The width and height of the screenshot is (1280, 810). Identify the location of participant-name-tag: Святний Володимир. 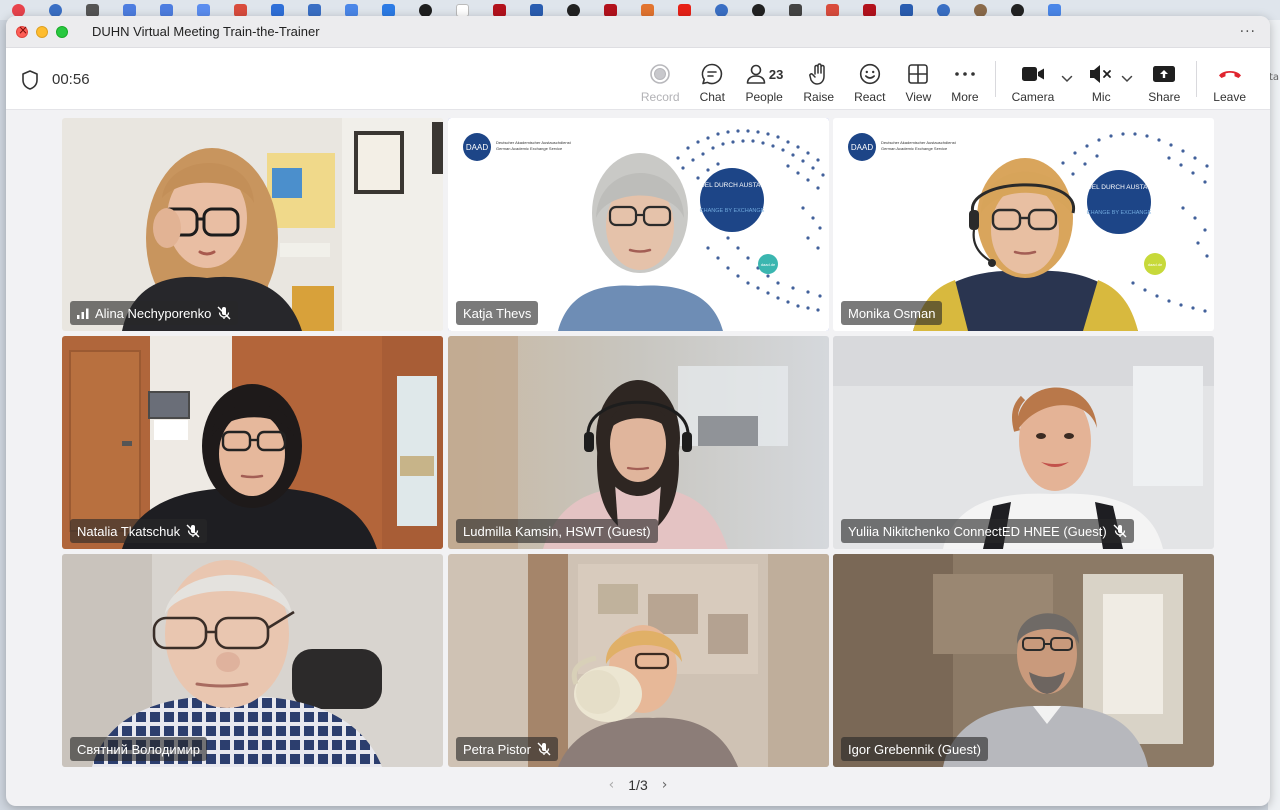
(139, 749).